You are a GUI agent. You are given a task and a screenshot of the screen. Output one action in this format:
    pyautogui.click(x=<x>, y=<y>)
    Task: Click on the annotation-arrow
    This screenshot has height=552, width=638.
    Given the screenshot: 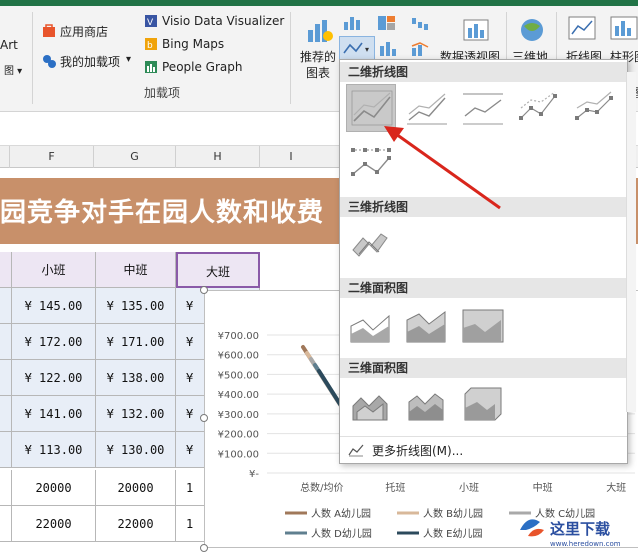 What is the action you would take?
    pyautogui.click(x=442, y=168)
    